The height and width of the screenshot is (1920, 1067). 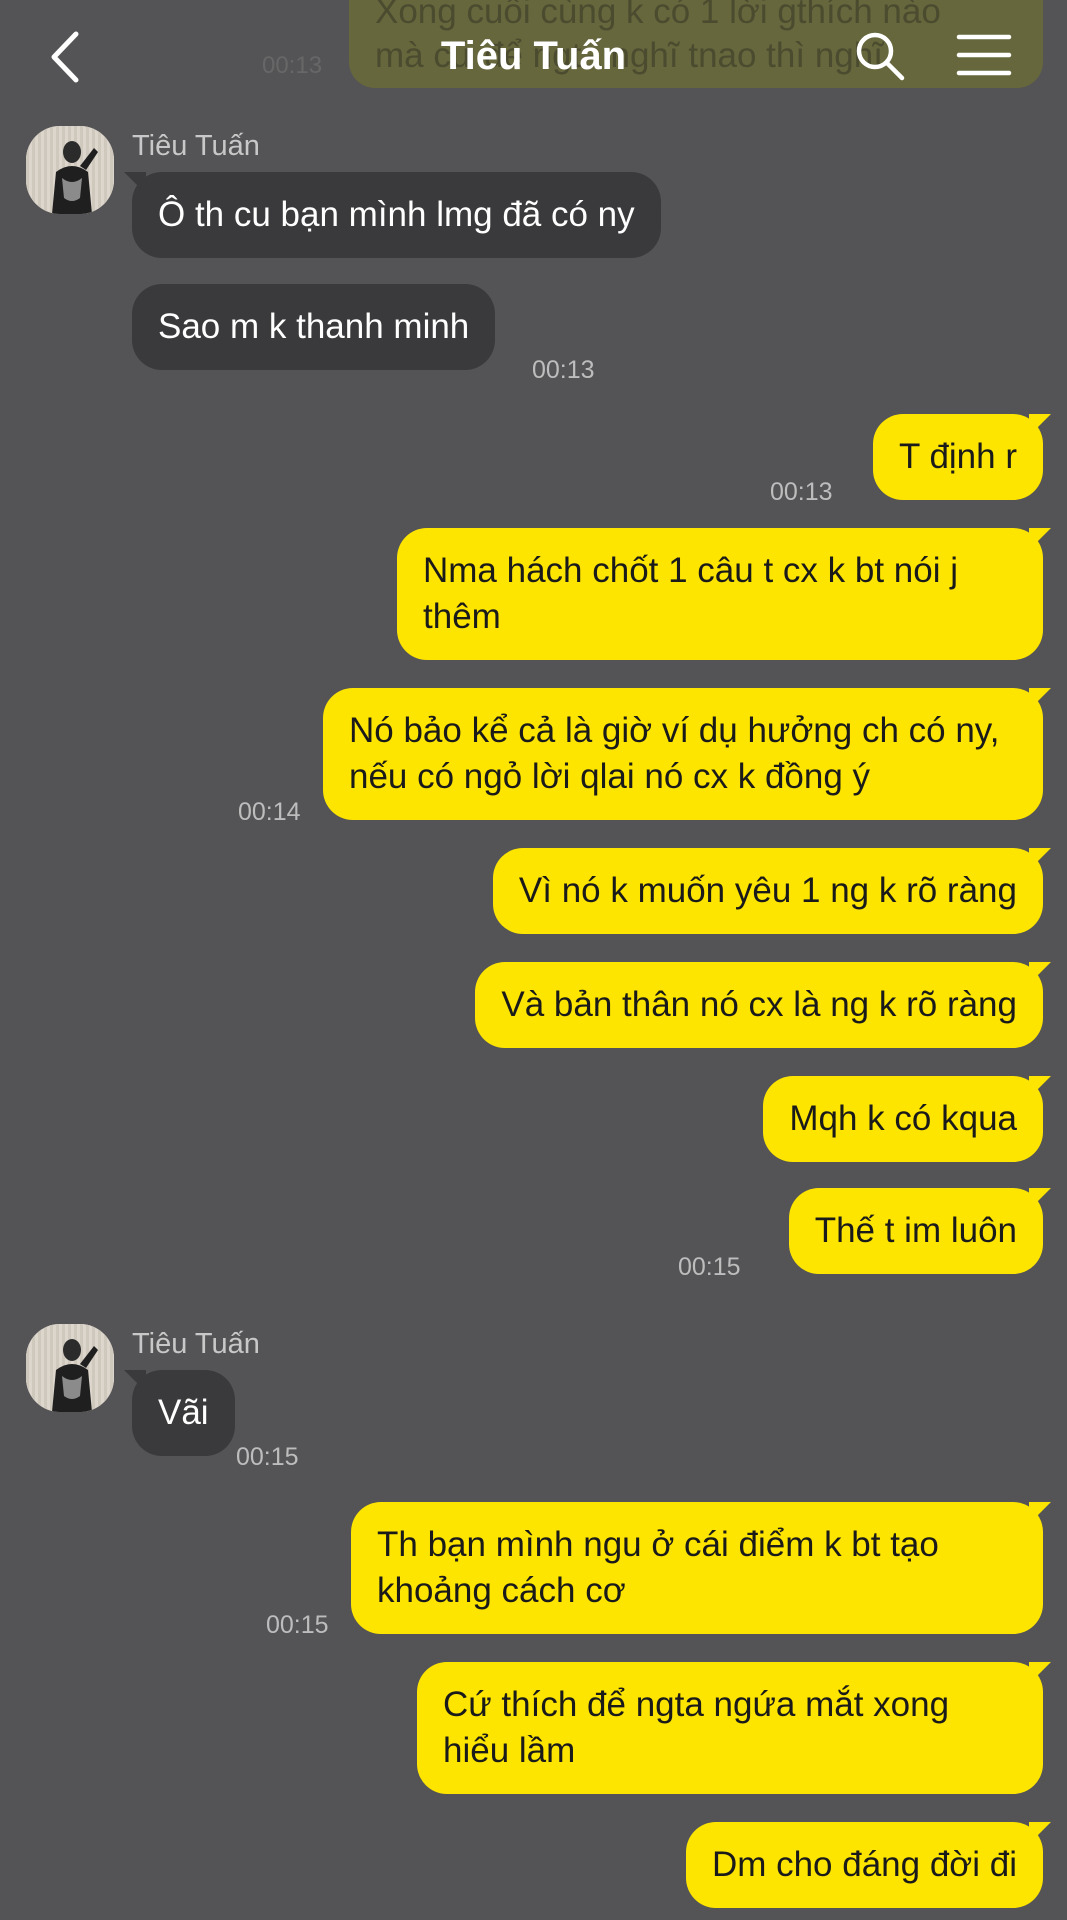 I want to click on message-text: Mqh k có kqua, so click(x=903, y=1118).